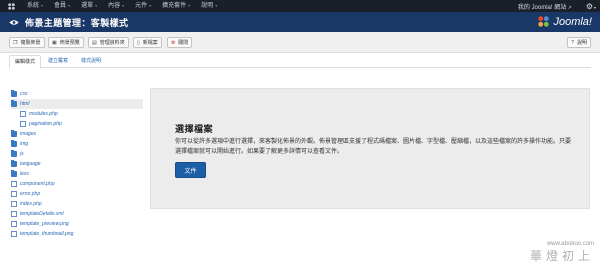 The width and height of the screenshot is (600, 264). Describe the element at coordinates (94, 42) in the screenshot. I see `folder-icon: ▤` at that location.